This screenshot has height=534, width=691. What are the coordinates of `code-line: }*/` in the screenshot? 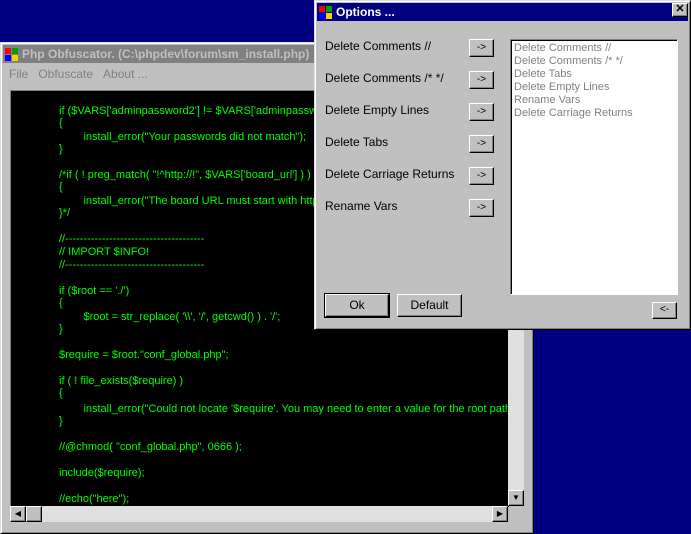 It's located at (65, 213).